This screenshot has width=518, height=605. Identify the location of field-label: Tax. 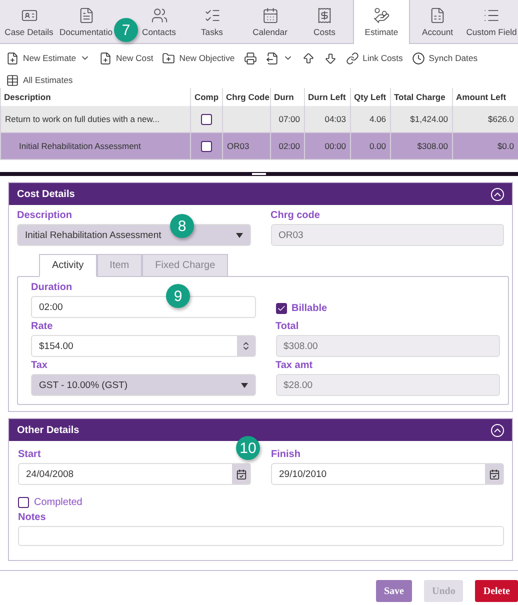
(39, 365).